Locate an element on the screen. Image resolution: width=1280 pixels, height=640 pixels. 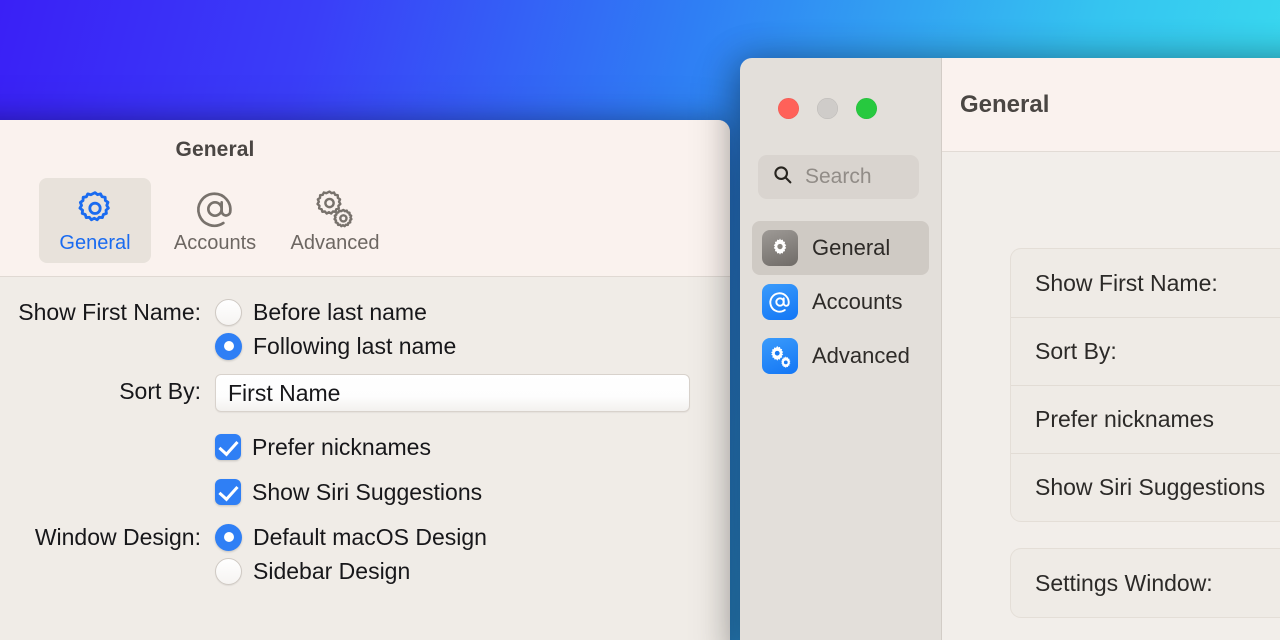
floating-window-sidebar: Search General Accounts Advanced is located at coordinates (841, 349).